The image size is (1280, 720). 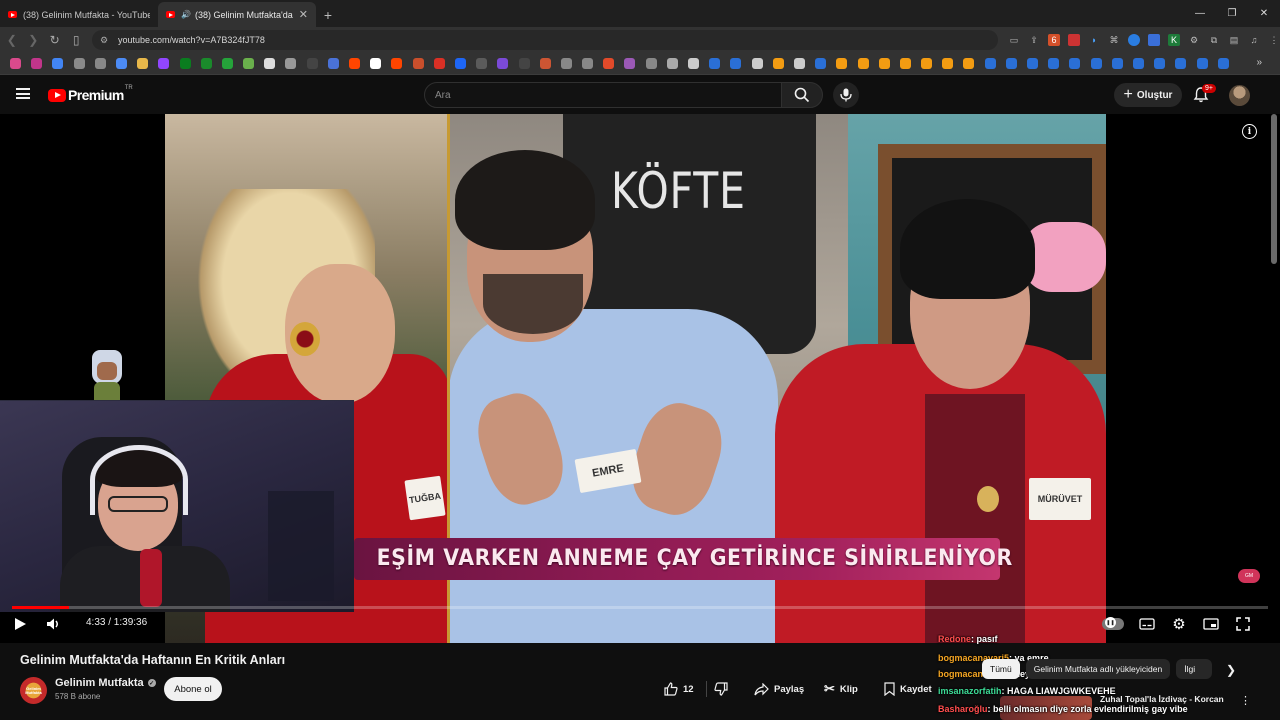 What do you see at coordinates (679, 689) in the screenshot?
I see `like-button: 12` at bounding box center [679, 689].